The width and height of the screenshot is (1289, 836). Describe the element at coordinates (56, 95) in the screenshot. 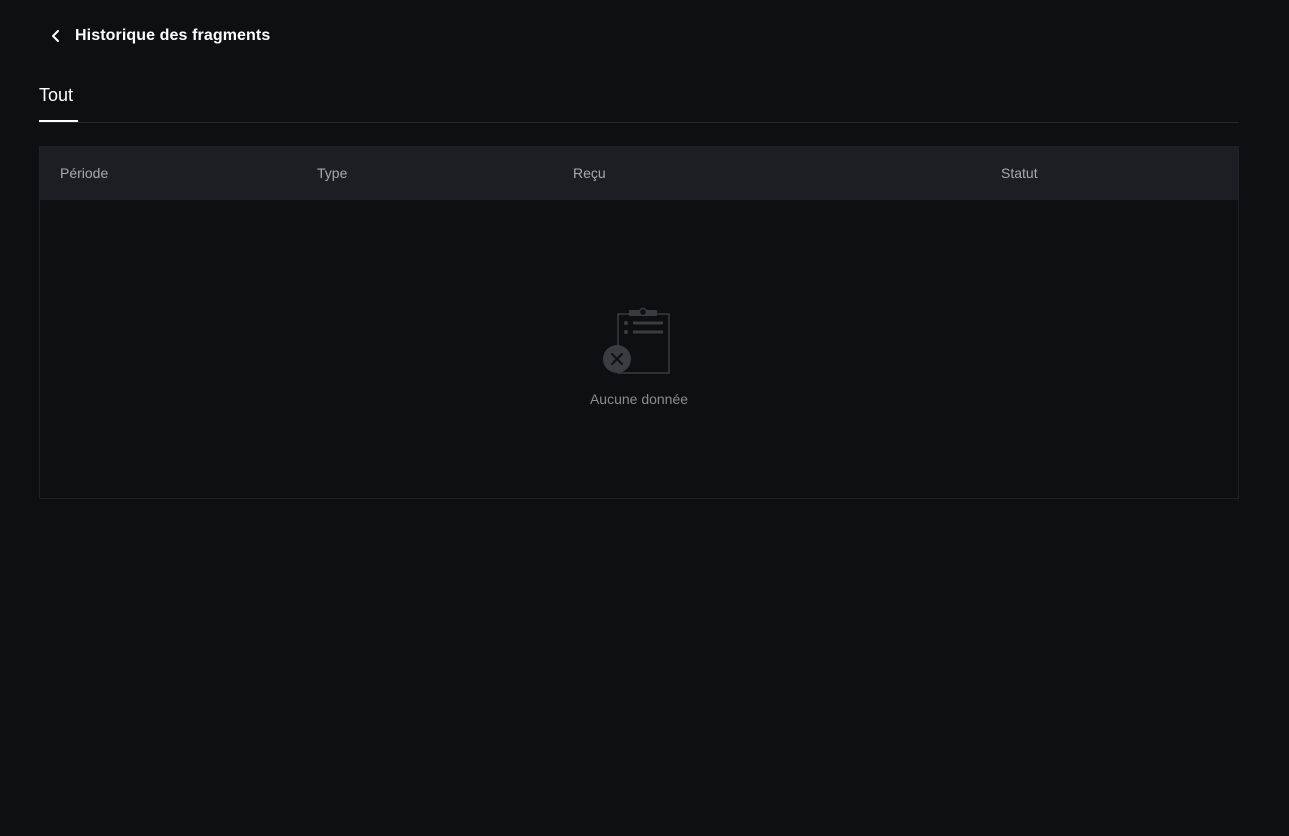

I see `tab-label: Tout` at that location.